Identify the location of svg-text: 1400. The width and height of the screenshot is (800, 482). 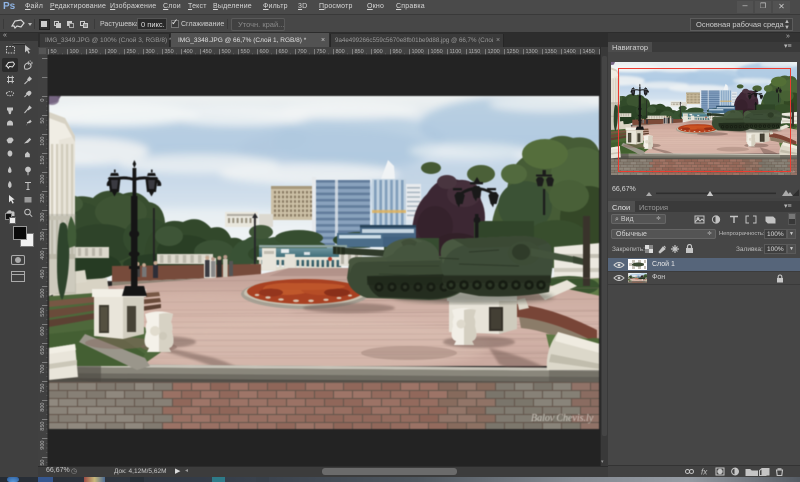
(570, 52).